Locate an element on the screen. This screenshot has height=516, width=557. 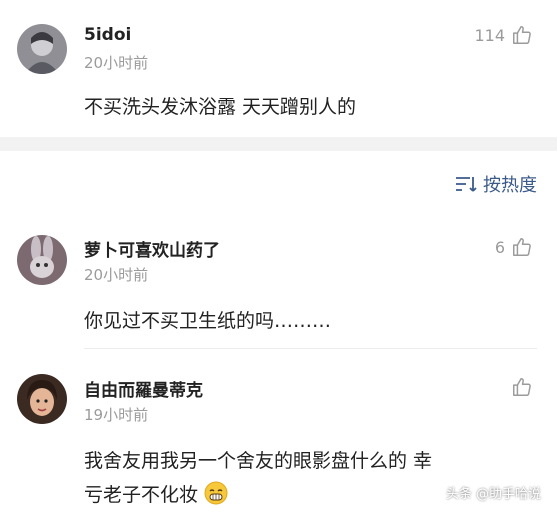
comment-text-line-2: 亏老子不化妆 is located at coordinates (141, 495).